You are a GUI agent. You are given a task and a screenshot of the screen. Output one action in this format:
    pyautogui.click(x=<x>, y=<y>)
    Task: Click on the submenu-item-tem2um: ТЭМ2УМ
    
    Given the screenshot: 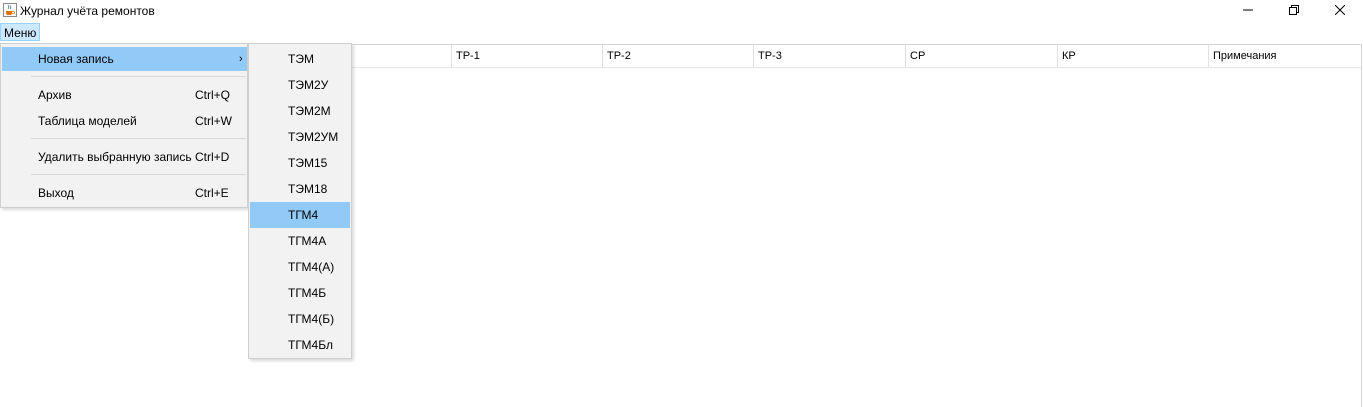 What is the action you would take?
    pyautogui.click(x=300, y=137)
    